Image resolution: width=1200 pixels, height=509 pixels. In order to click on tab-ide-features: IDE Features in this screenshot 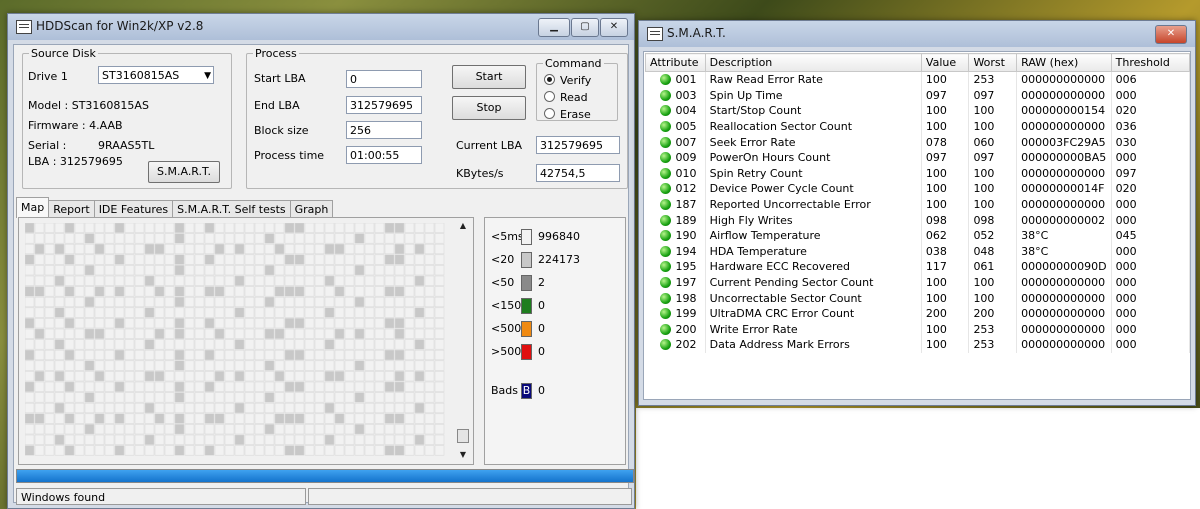, I will do `click(133, 209)`.